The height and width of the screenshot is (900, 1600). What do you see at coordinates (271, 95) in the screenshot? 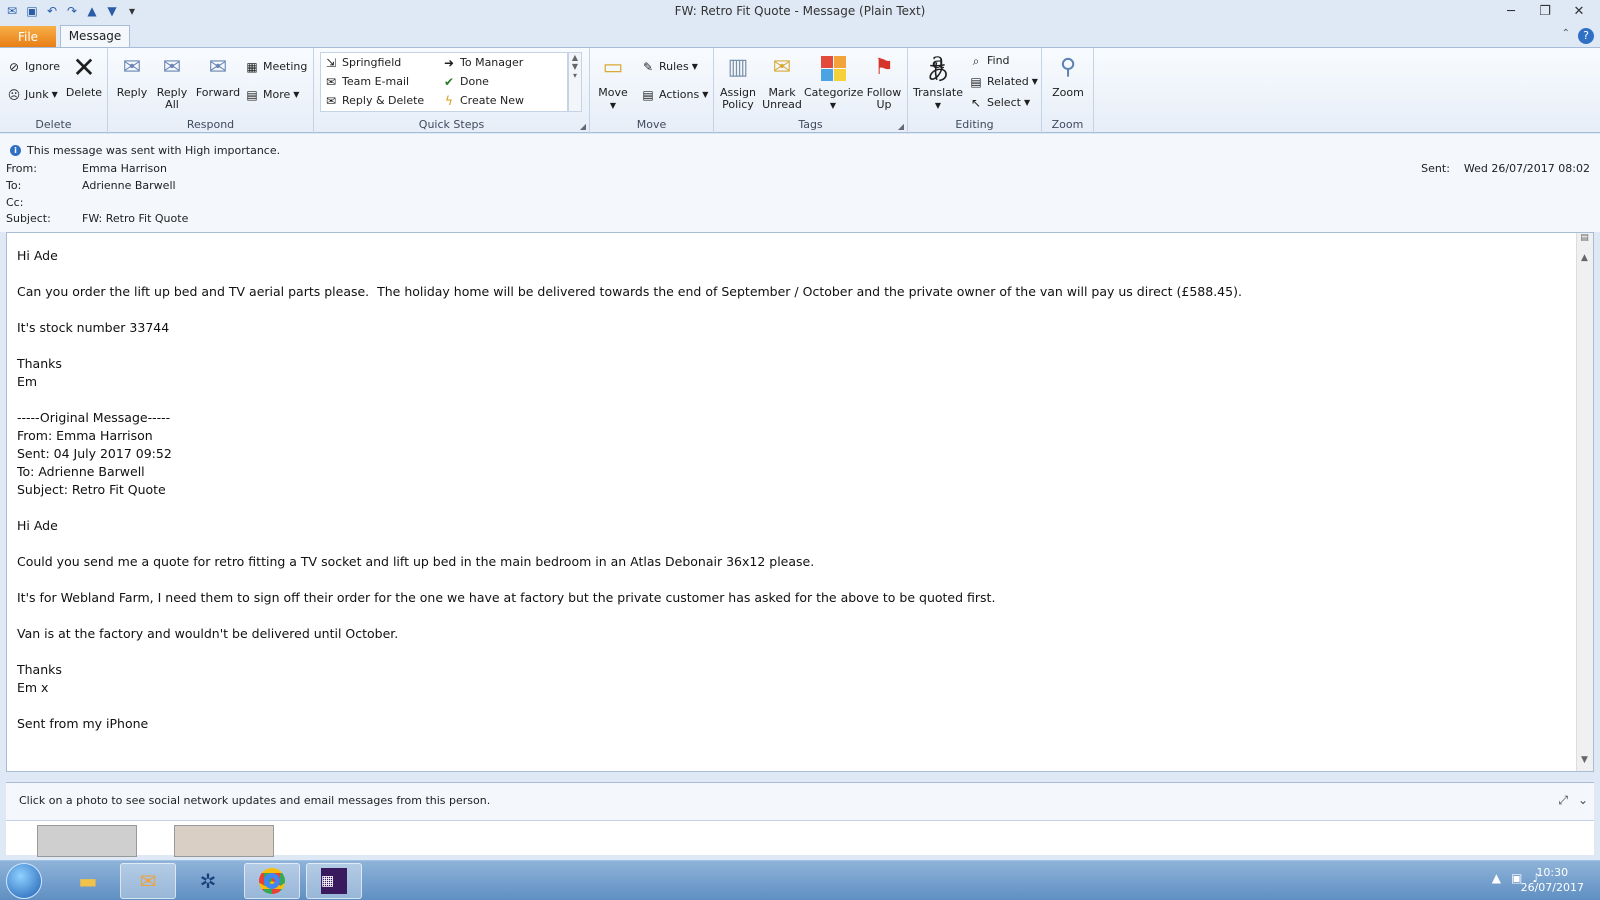
I see `more-button: ▤ More ▼` at bounding box center [271, 95].